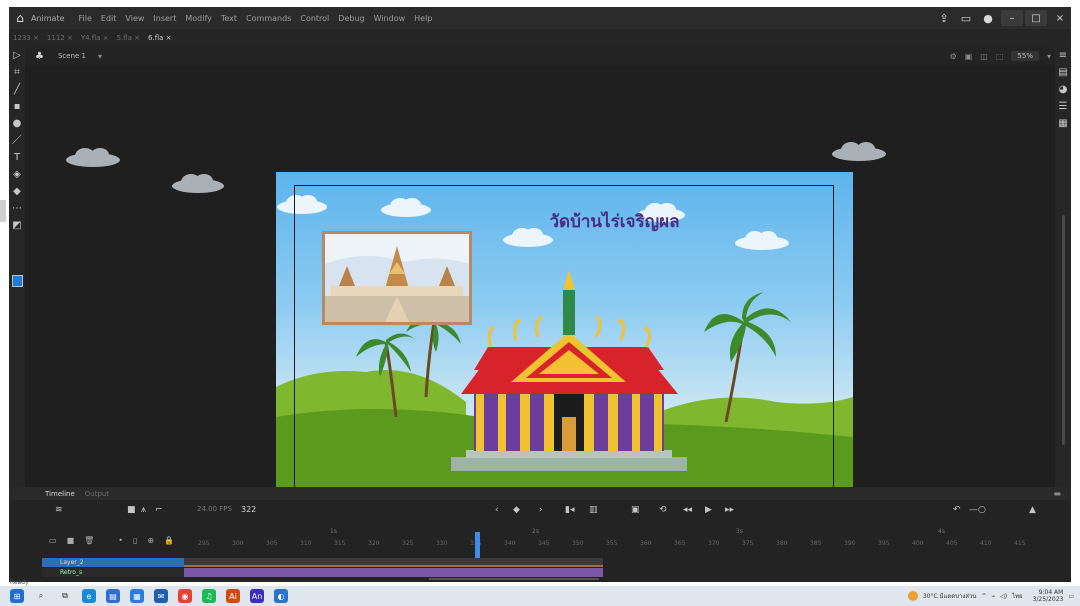 The width and height of the screenshot is (1080, 606). What do you see at coordinates (593, 510) in the screenshot?
I see `remove-frame-icon: ▥` at bounding box center [593, 510].